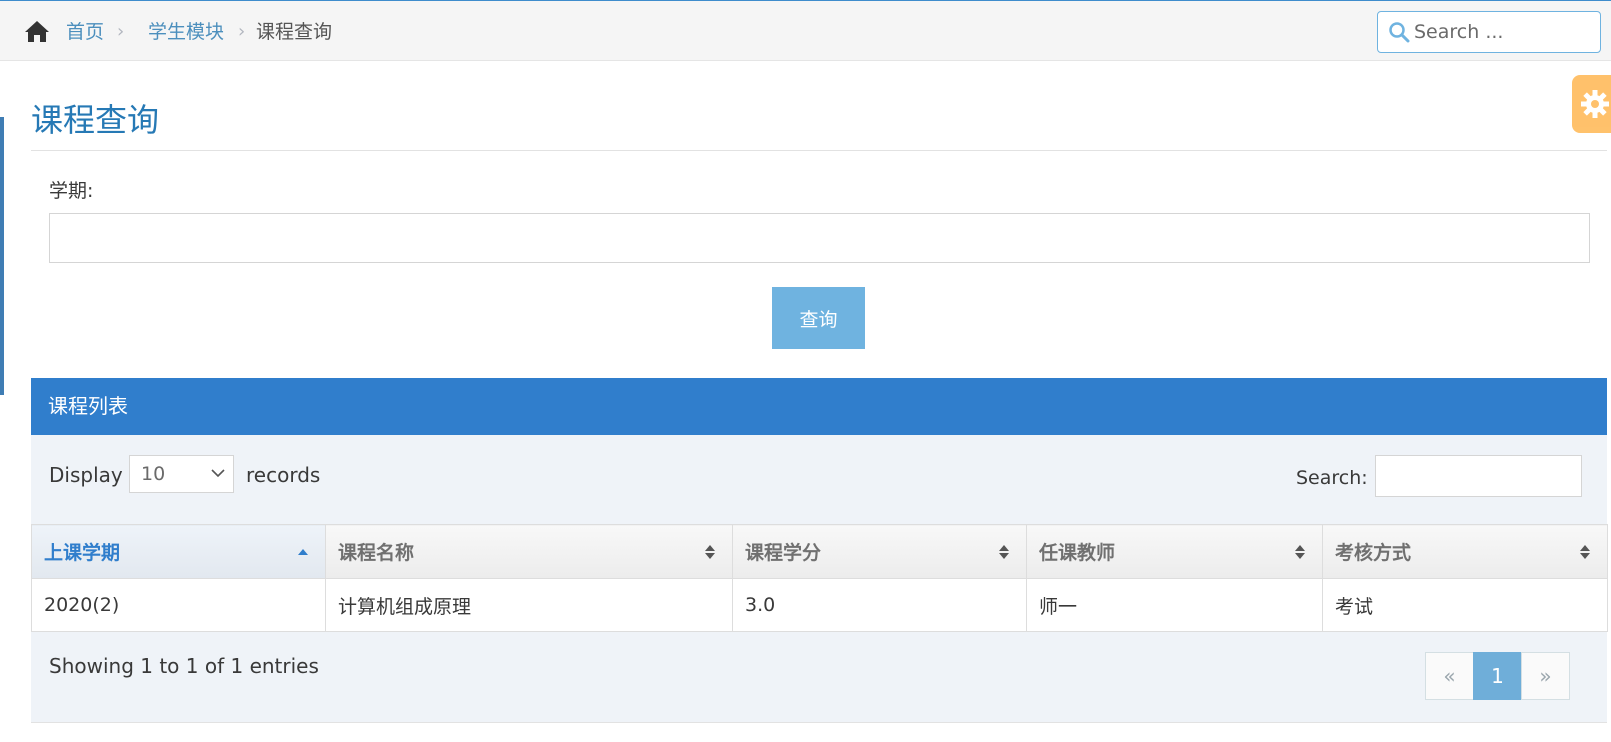 This screenshot has height=742, width=1611. What do you see at coordinates (1465, 605) in the screenshot?
I see `cell-assessment: 考试` at bounding box center [1465, 605].